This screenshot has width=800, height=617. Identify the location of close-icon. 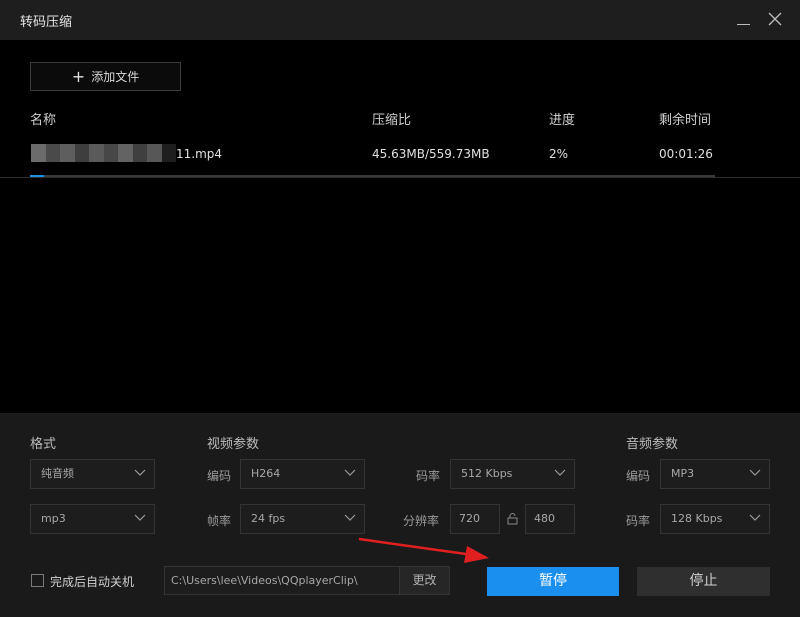
(775, 19).